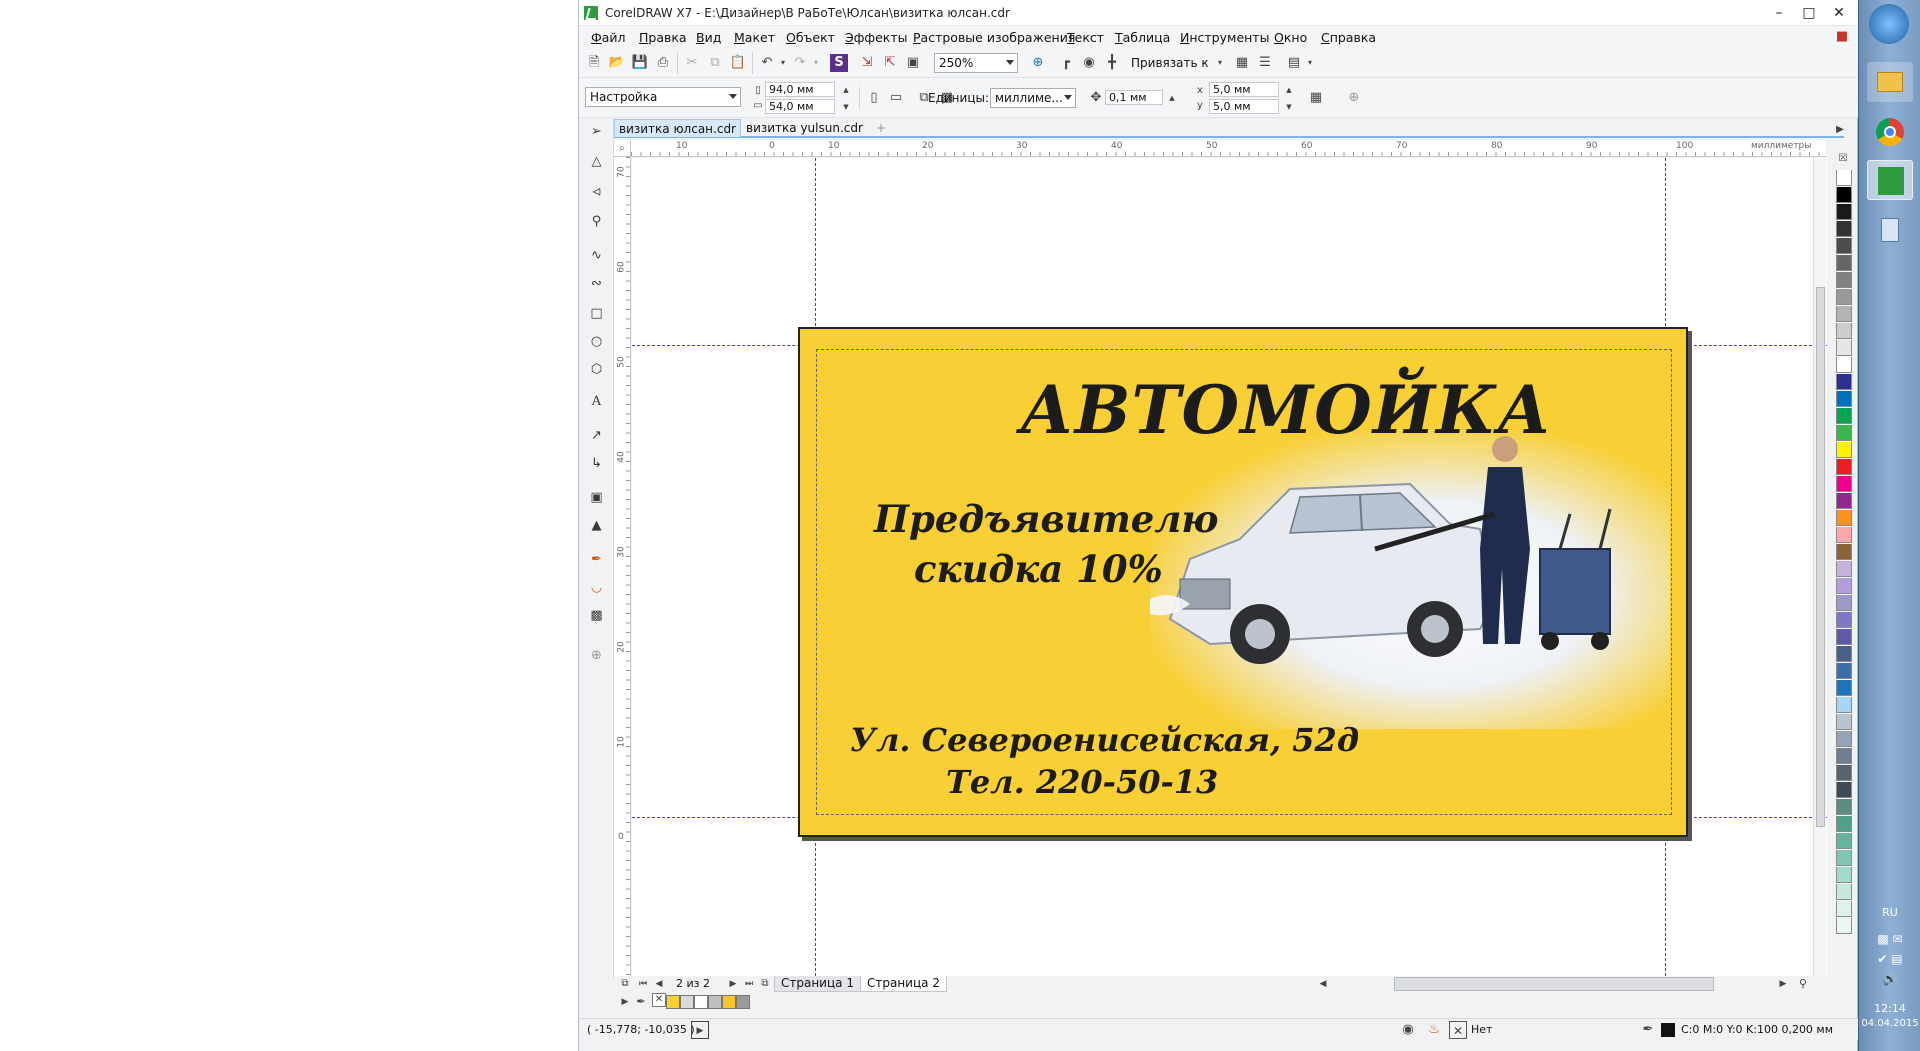  What do you see at coordinates (846, 107) in the screenshot?
I see `height-spinner-icon: ▼` at bounding box center [846, 107].